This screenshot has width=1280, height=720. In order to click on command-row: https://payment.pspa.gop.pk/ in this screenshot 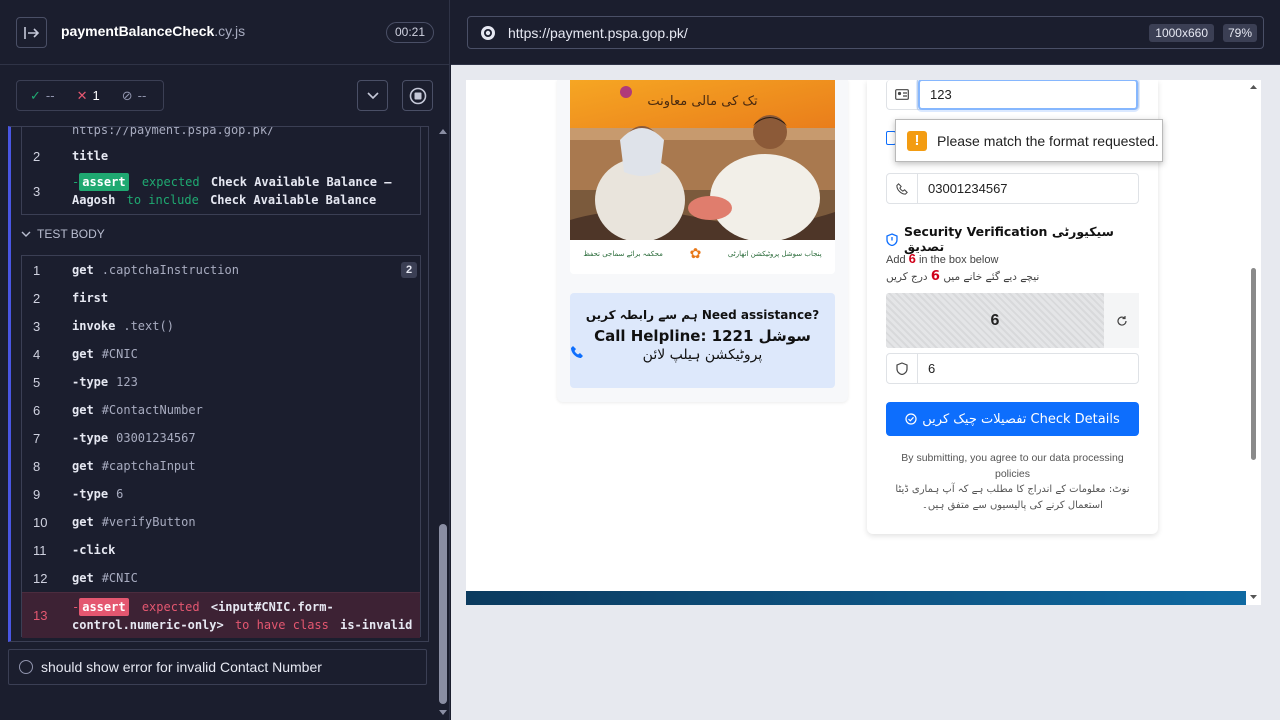, I will do `click(221, 134)`.